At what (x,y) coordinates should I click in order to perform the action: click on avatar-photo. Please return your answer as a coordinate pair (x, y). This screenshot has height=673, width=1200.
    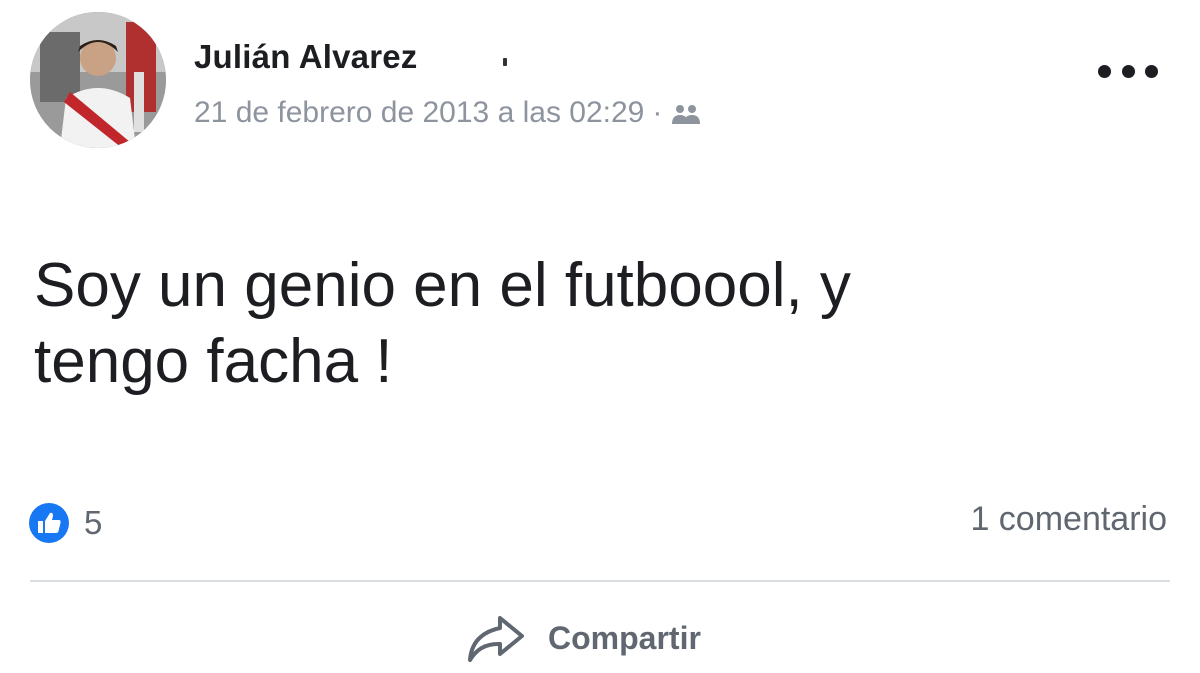
    Looking at the image, I should click on (98, 80).